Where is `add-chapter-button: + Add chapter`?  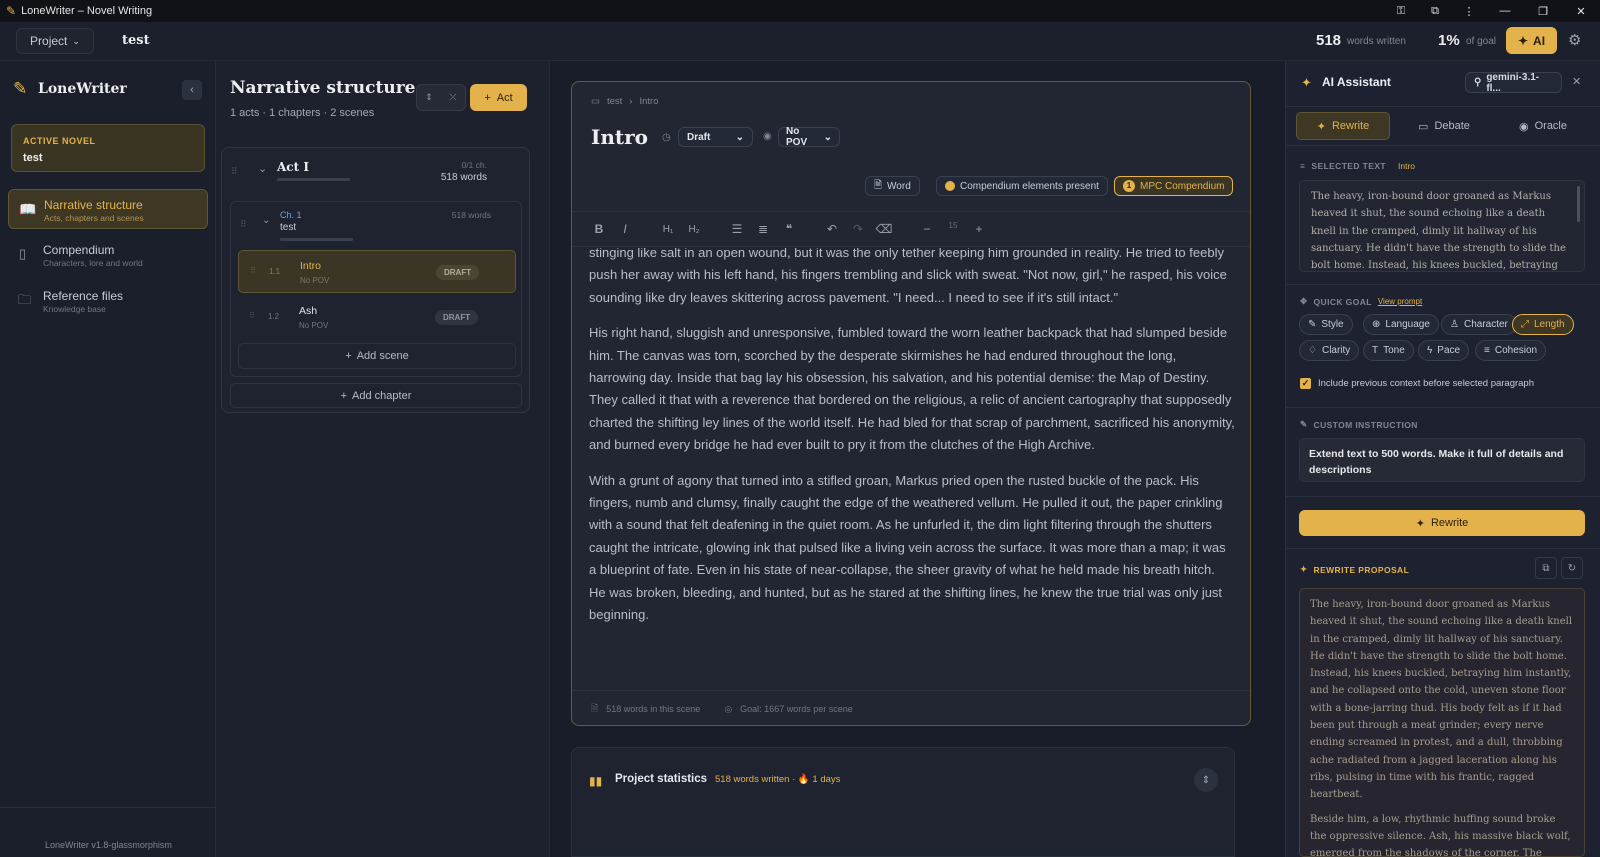
add-chapter-button: + Add chapter is located at coordinates (376, 395).